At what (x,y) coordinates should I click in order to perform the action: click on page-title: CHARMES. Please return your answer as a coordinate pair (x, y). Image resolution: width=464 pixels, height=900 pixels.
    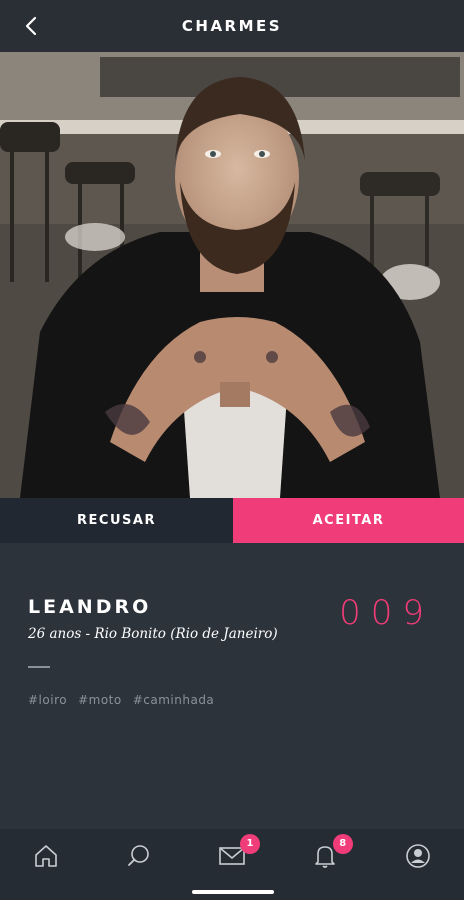
    Looking at the image, I should click on (232, 26).